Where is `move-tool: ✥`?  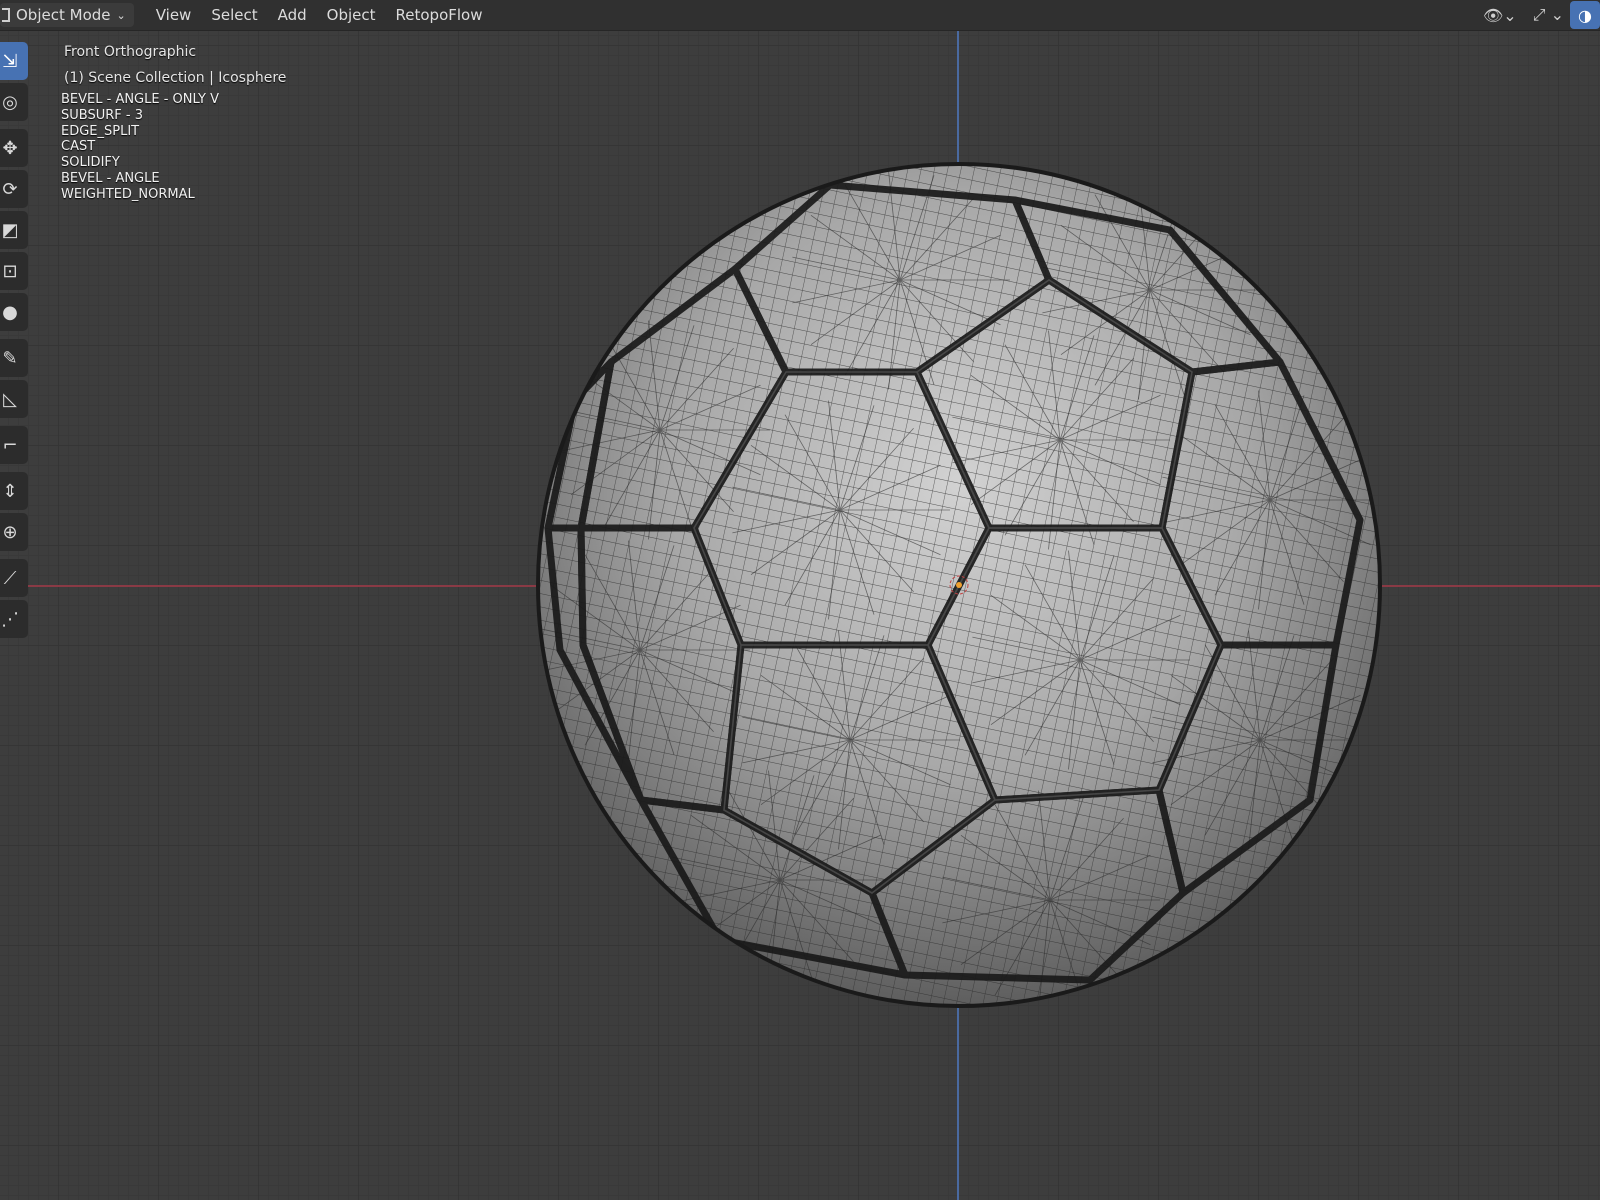 move-tool: ✥ is located at coordinates (14, 148).